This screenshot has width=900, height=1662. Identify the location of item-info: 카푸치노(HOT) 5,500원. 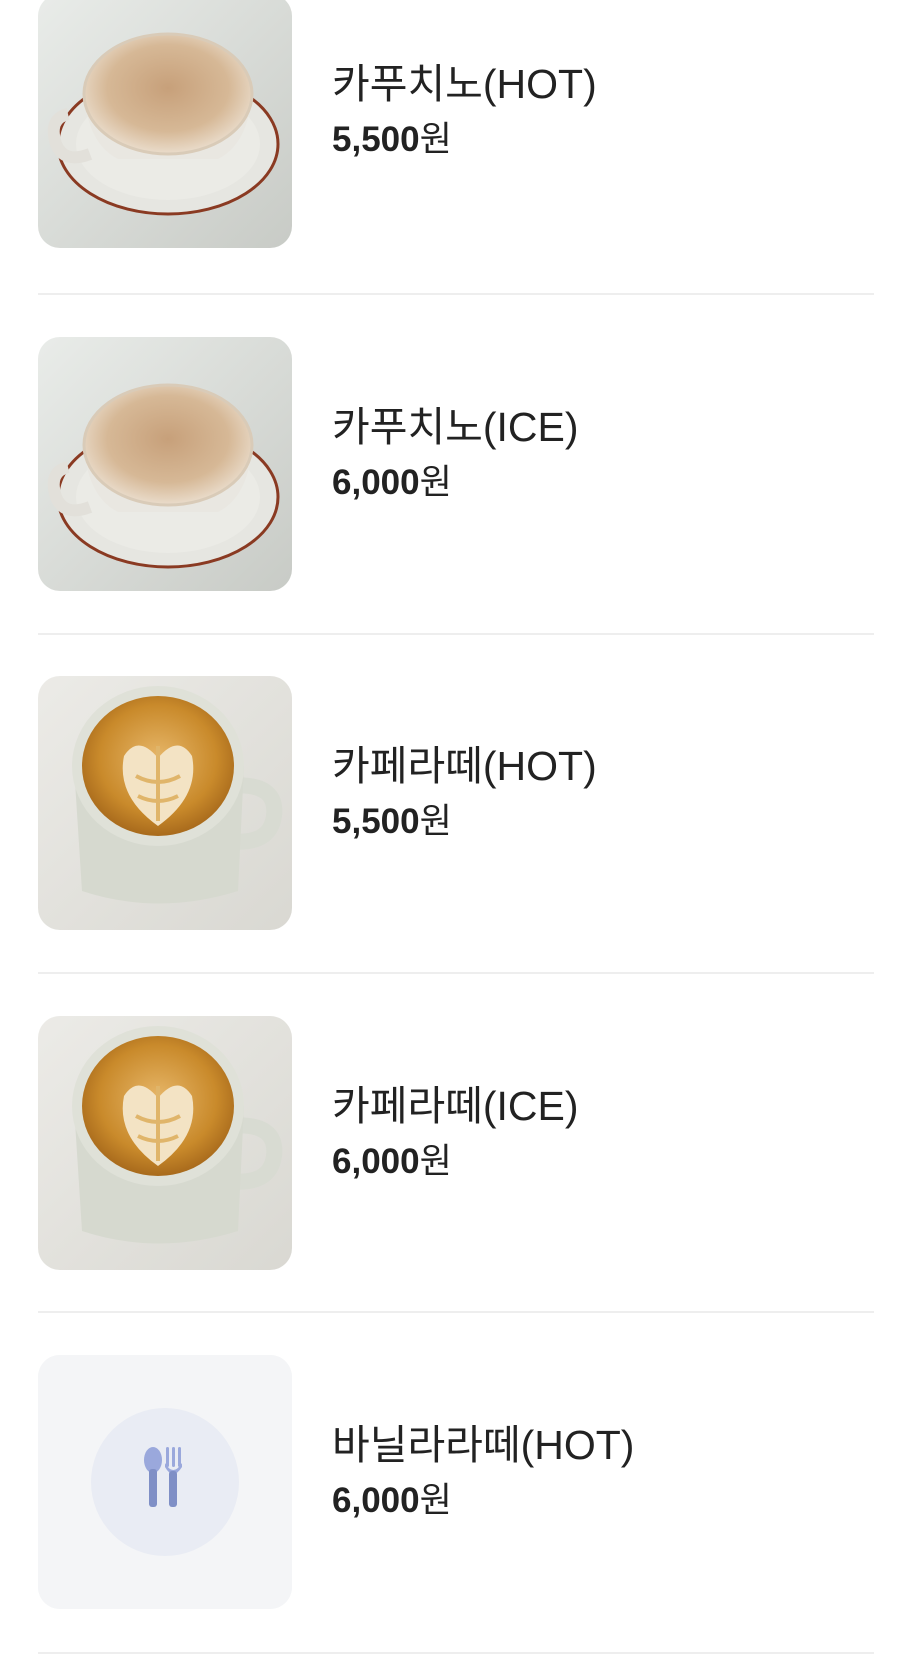
(464, 110).